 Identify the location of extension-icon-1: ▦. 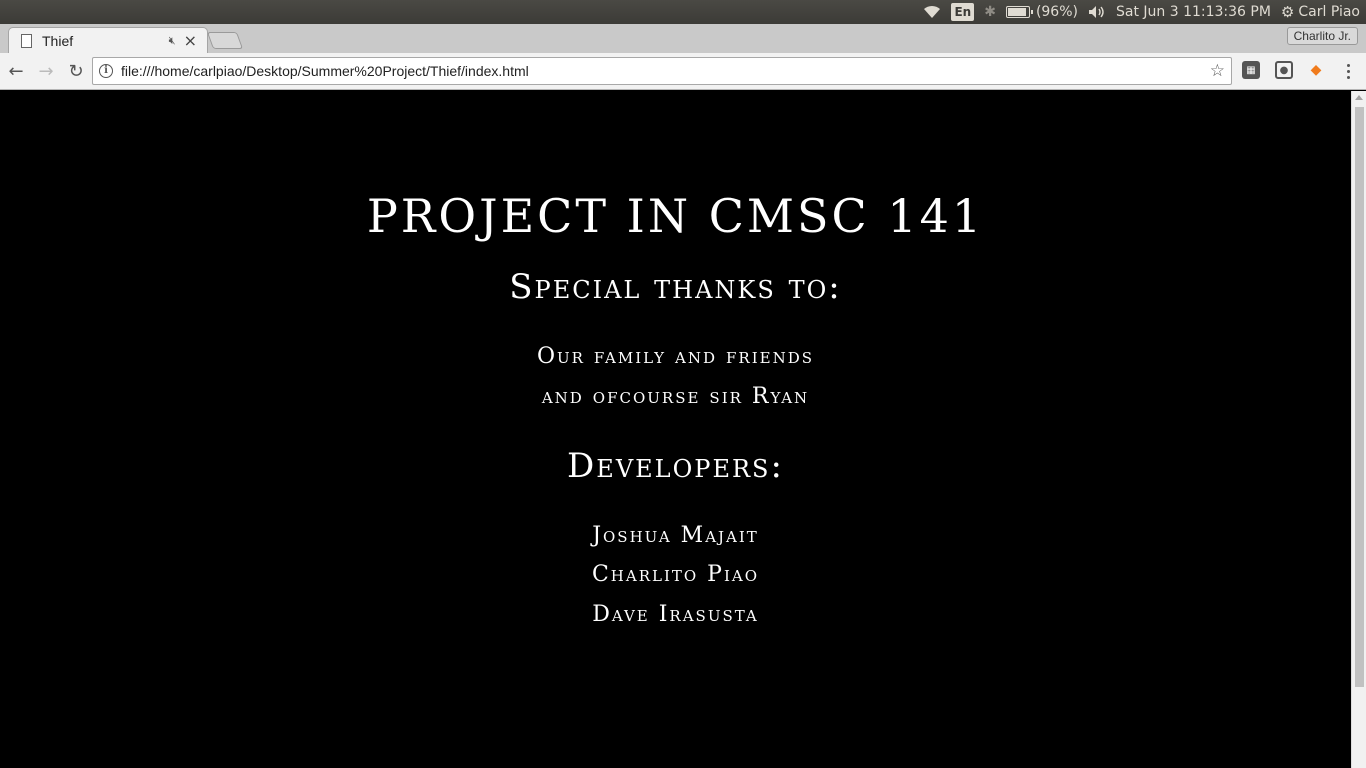
(1251, 70).